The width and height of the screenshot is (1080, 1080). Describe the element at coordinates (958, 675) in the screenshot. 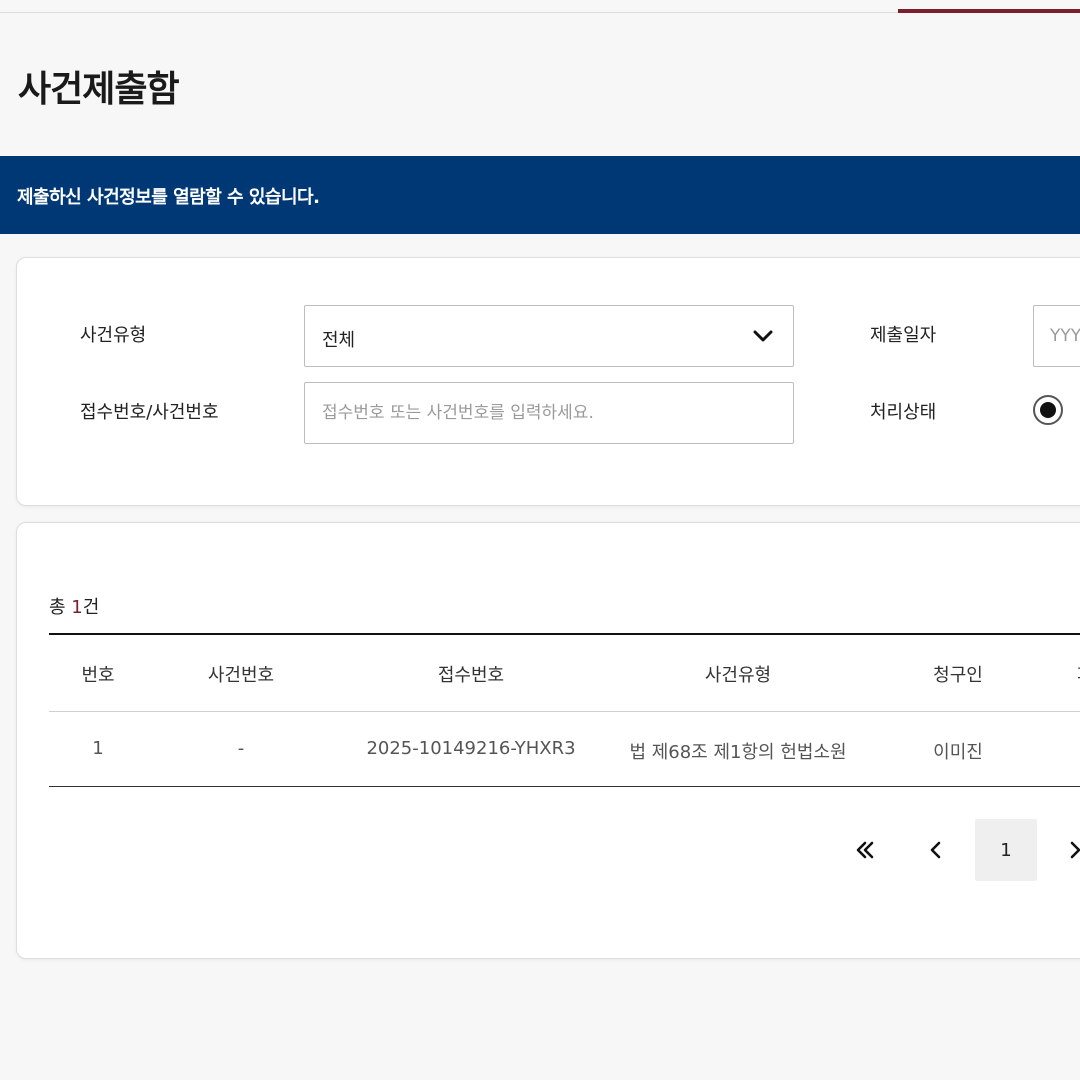

I see `column-header-claimant: 청구인` at that location.